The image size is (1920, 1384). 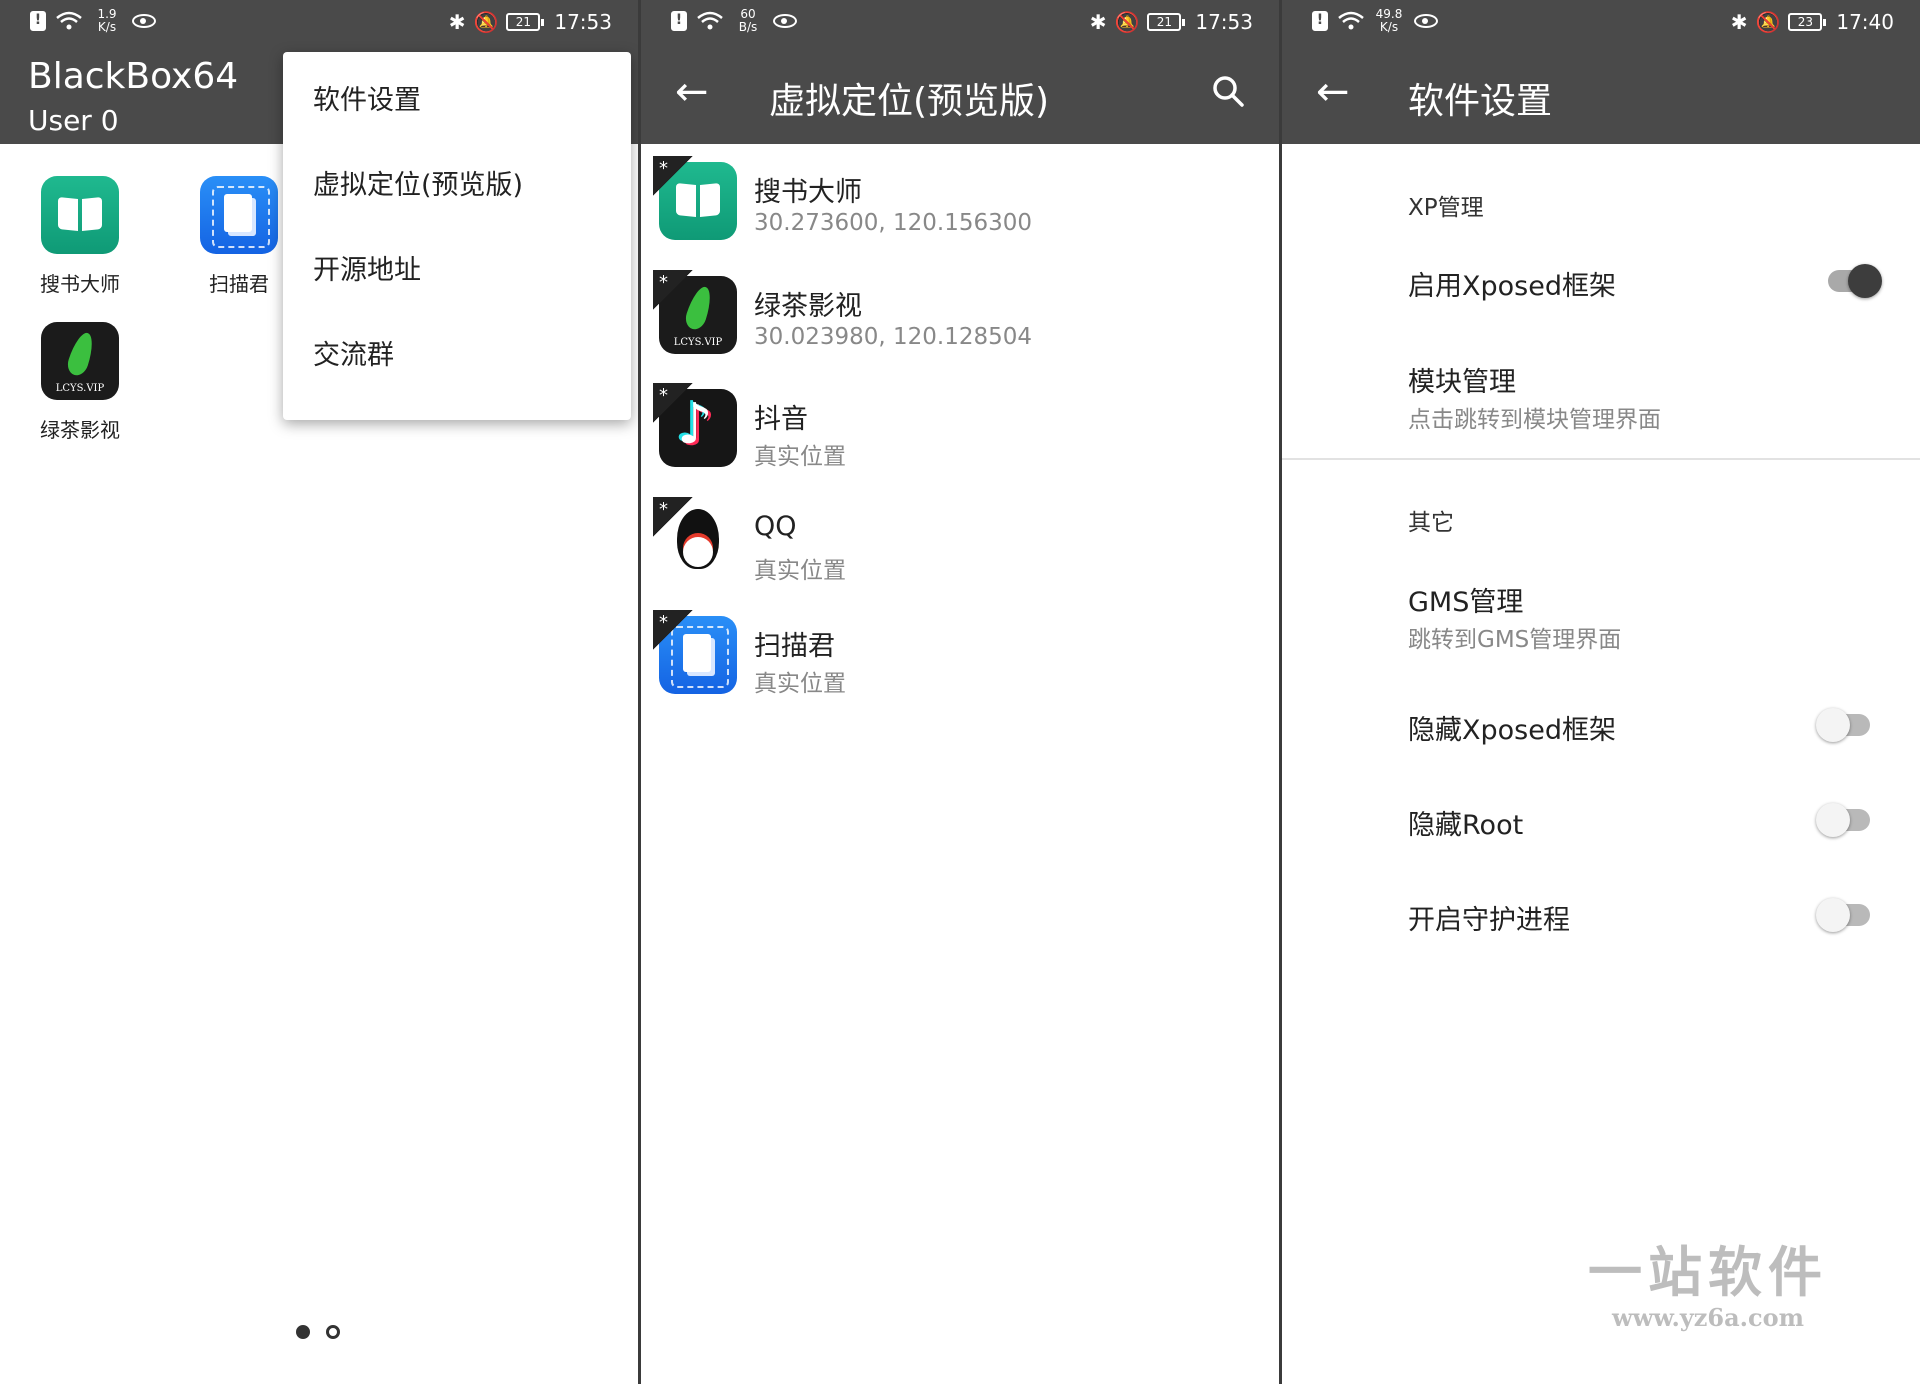 What do you see at coordinates (1446, 208) in the screenshot?
I see `section-header-xp: XP管理` at bounding box center [1446, 208].